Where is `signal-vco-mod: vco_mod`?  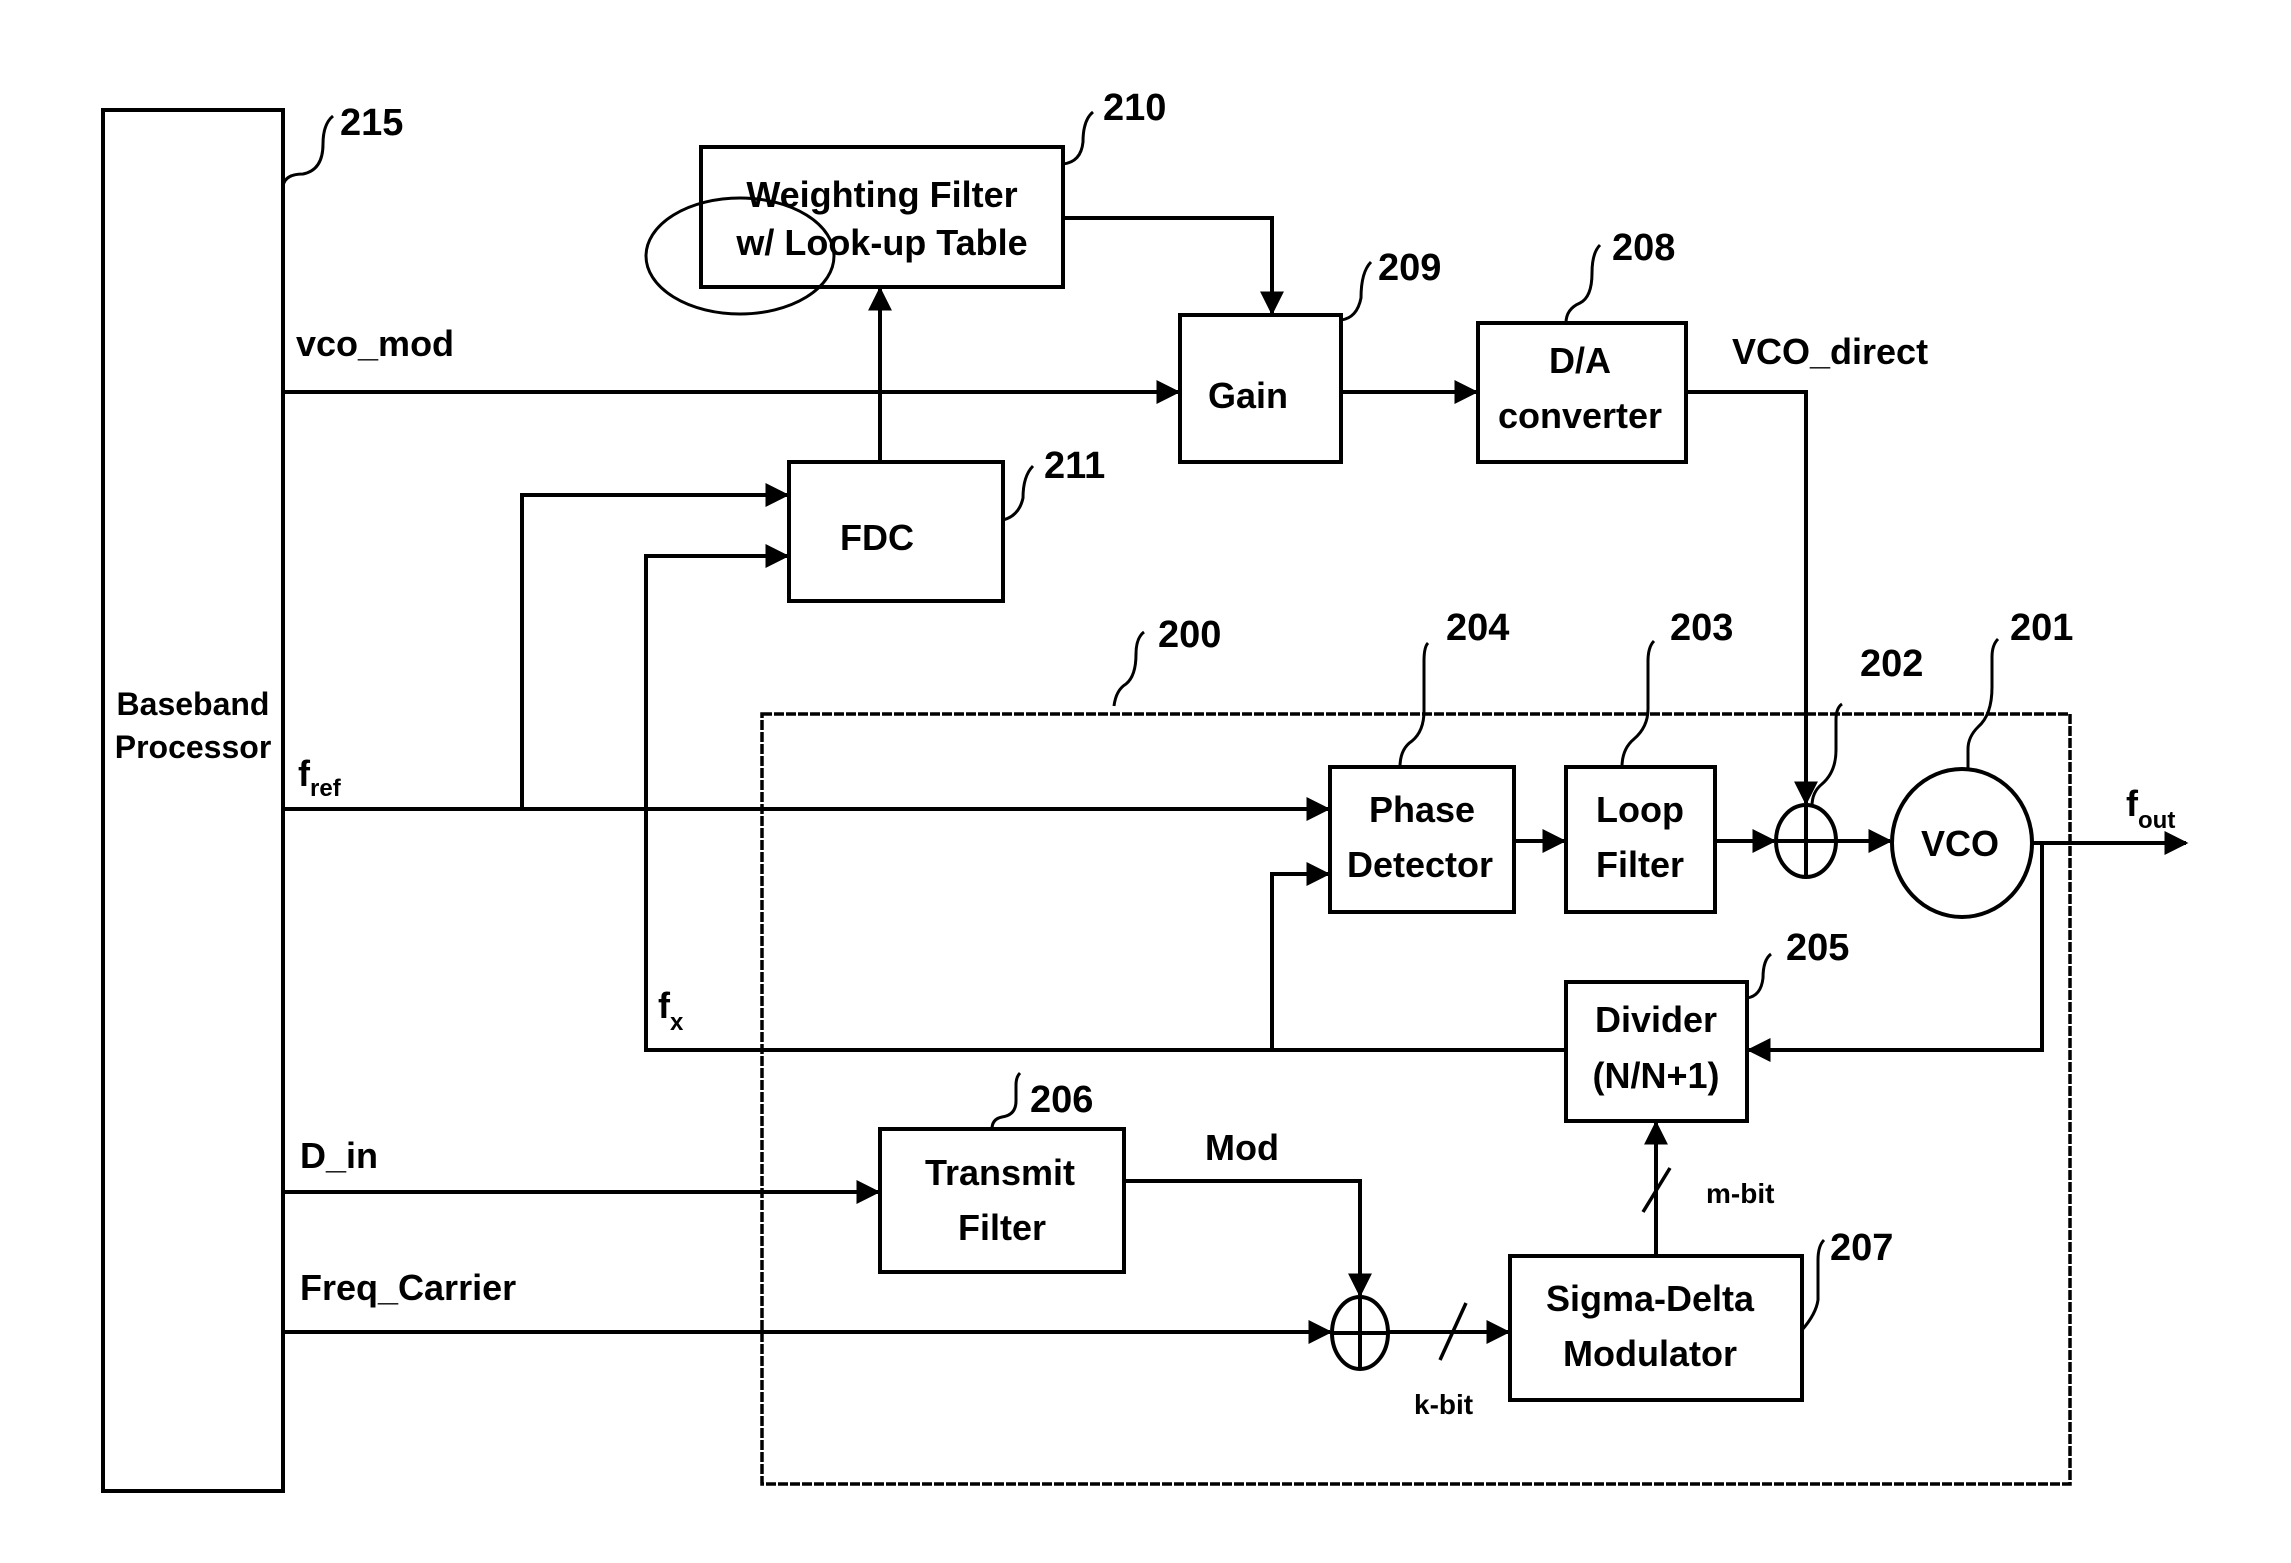
signal-vco-mod: vco_mod is located at coordinates (375, 343).